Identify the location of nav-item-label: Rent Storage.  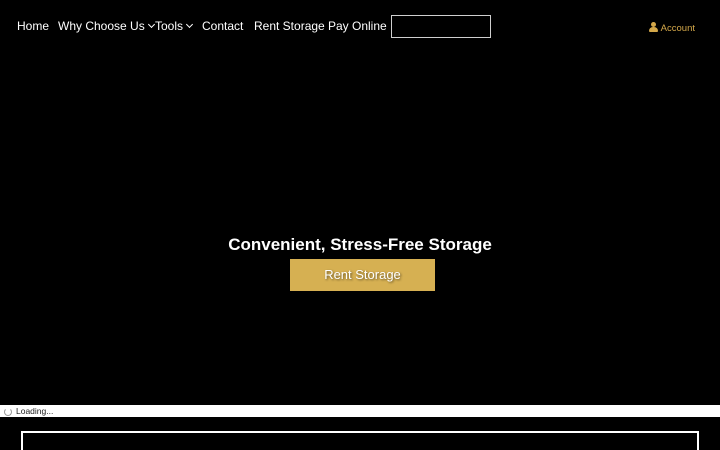
(289, 26).